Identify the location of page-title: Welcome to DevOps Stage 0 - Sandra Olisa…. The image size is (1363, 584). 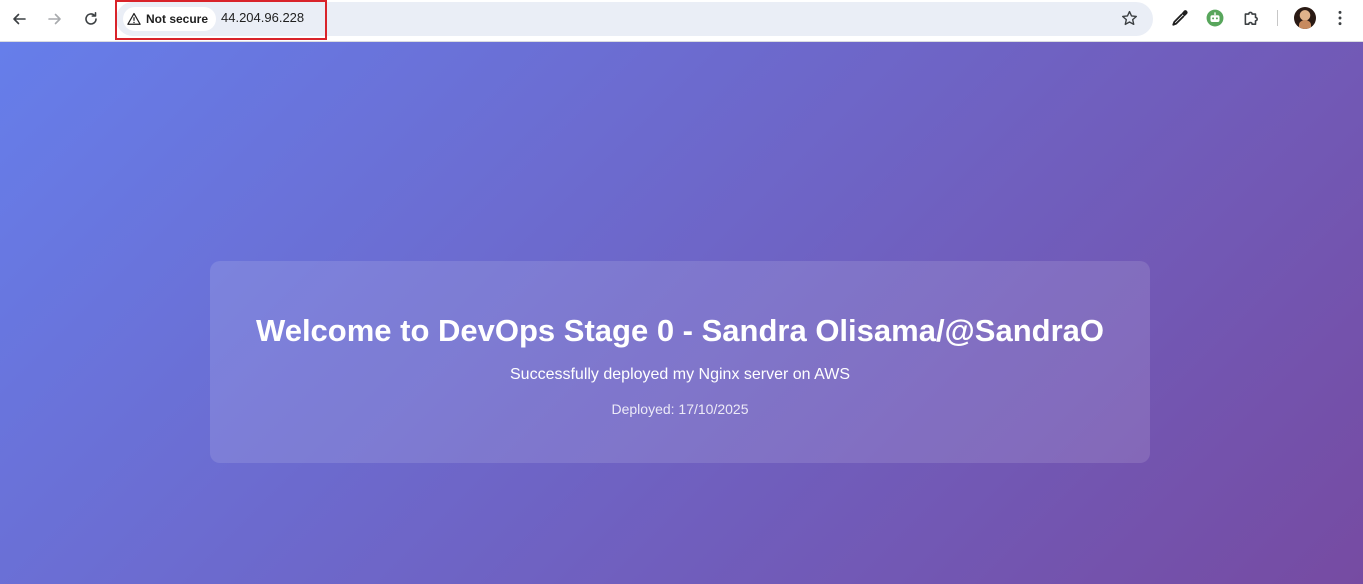
(680, 330).